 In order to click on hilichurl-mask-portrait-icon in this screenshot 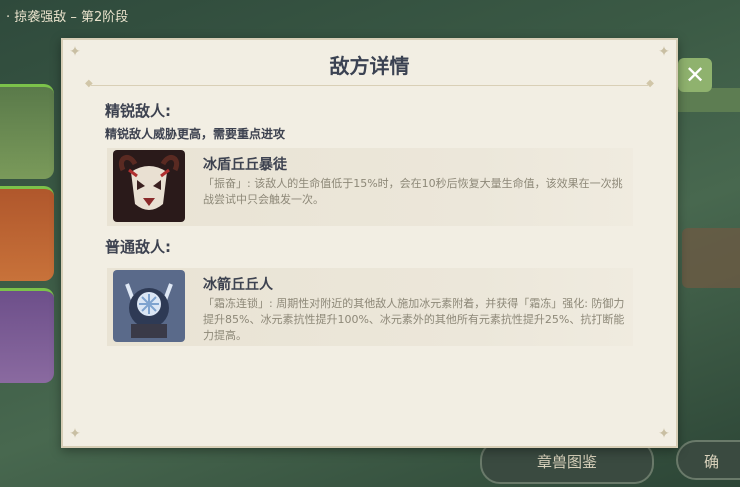, I will do `click(149, 186)`.